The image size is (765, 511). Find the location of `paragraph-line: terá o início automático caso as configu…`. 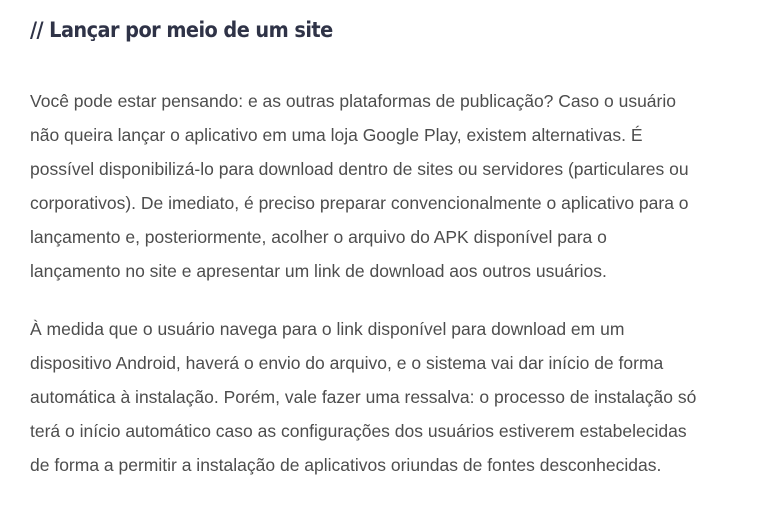

paragraph-line: terá o início automático caso as configu… is located at coordinates (358, 431).